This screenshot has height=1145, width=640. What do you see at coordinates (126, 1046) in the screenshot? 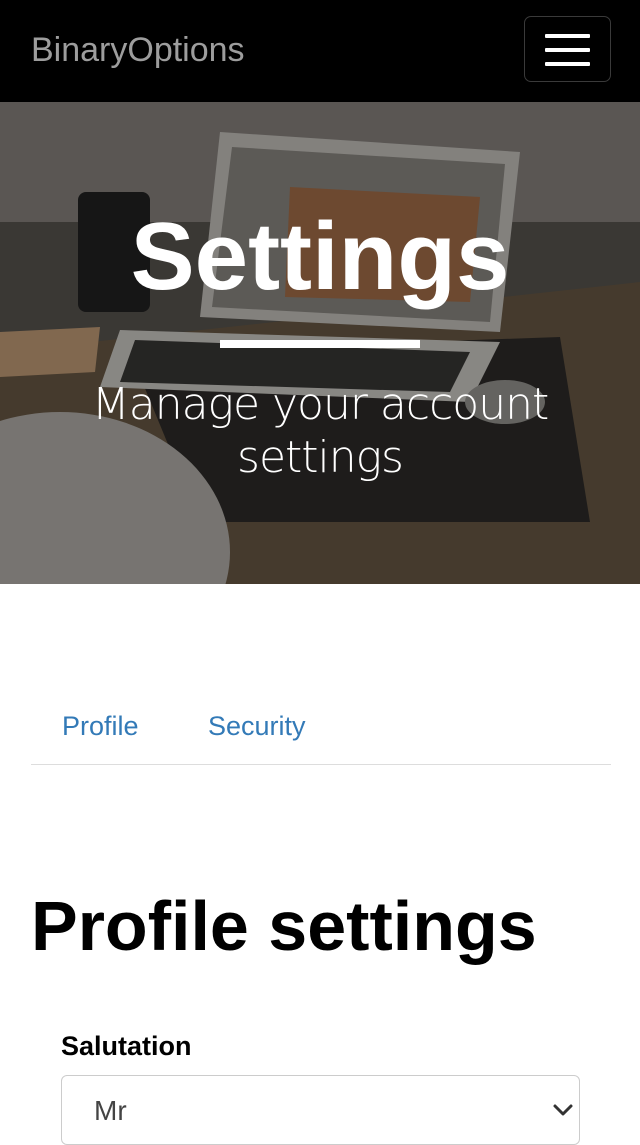
I see `salutation-label: Salutation` at bounding box center [126, 1046].